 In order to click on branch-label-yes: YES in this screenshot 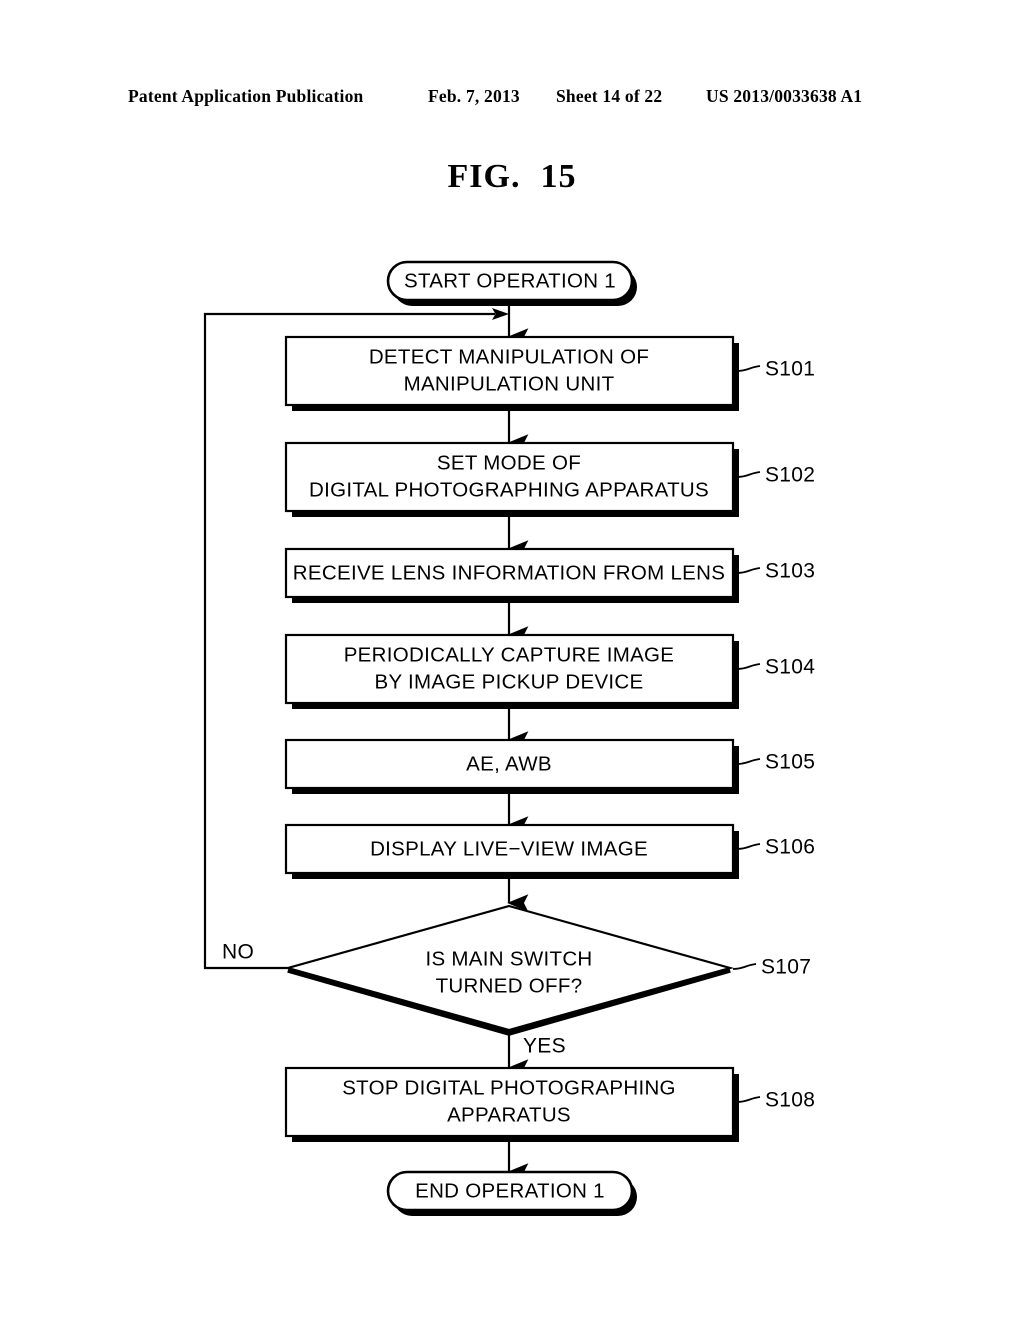, I will do `click(544, 1046)`.